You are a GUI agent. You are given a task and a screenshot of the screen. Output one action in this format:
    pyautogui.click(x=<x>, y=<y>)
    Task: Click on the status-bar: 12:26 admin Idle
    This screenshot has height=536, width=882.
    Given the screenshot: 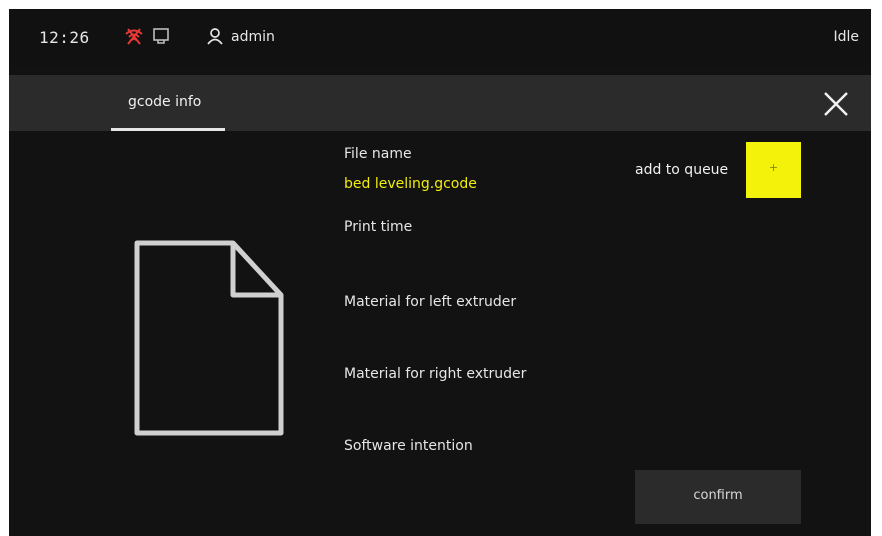 What is the action you would take?
    pyautogui.click(x=440, y=37)
    